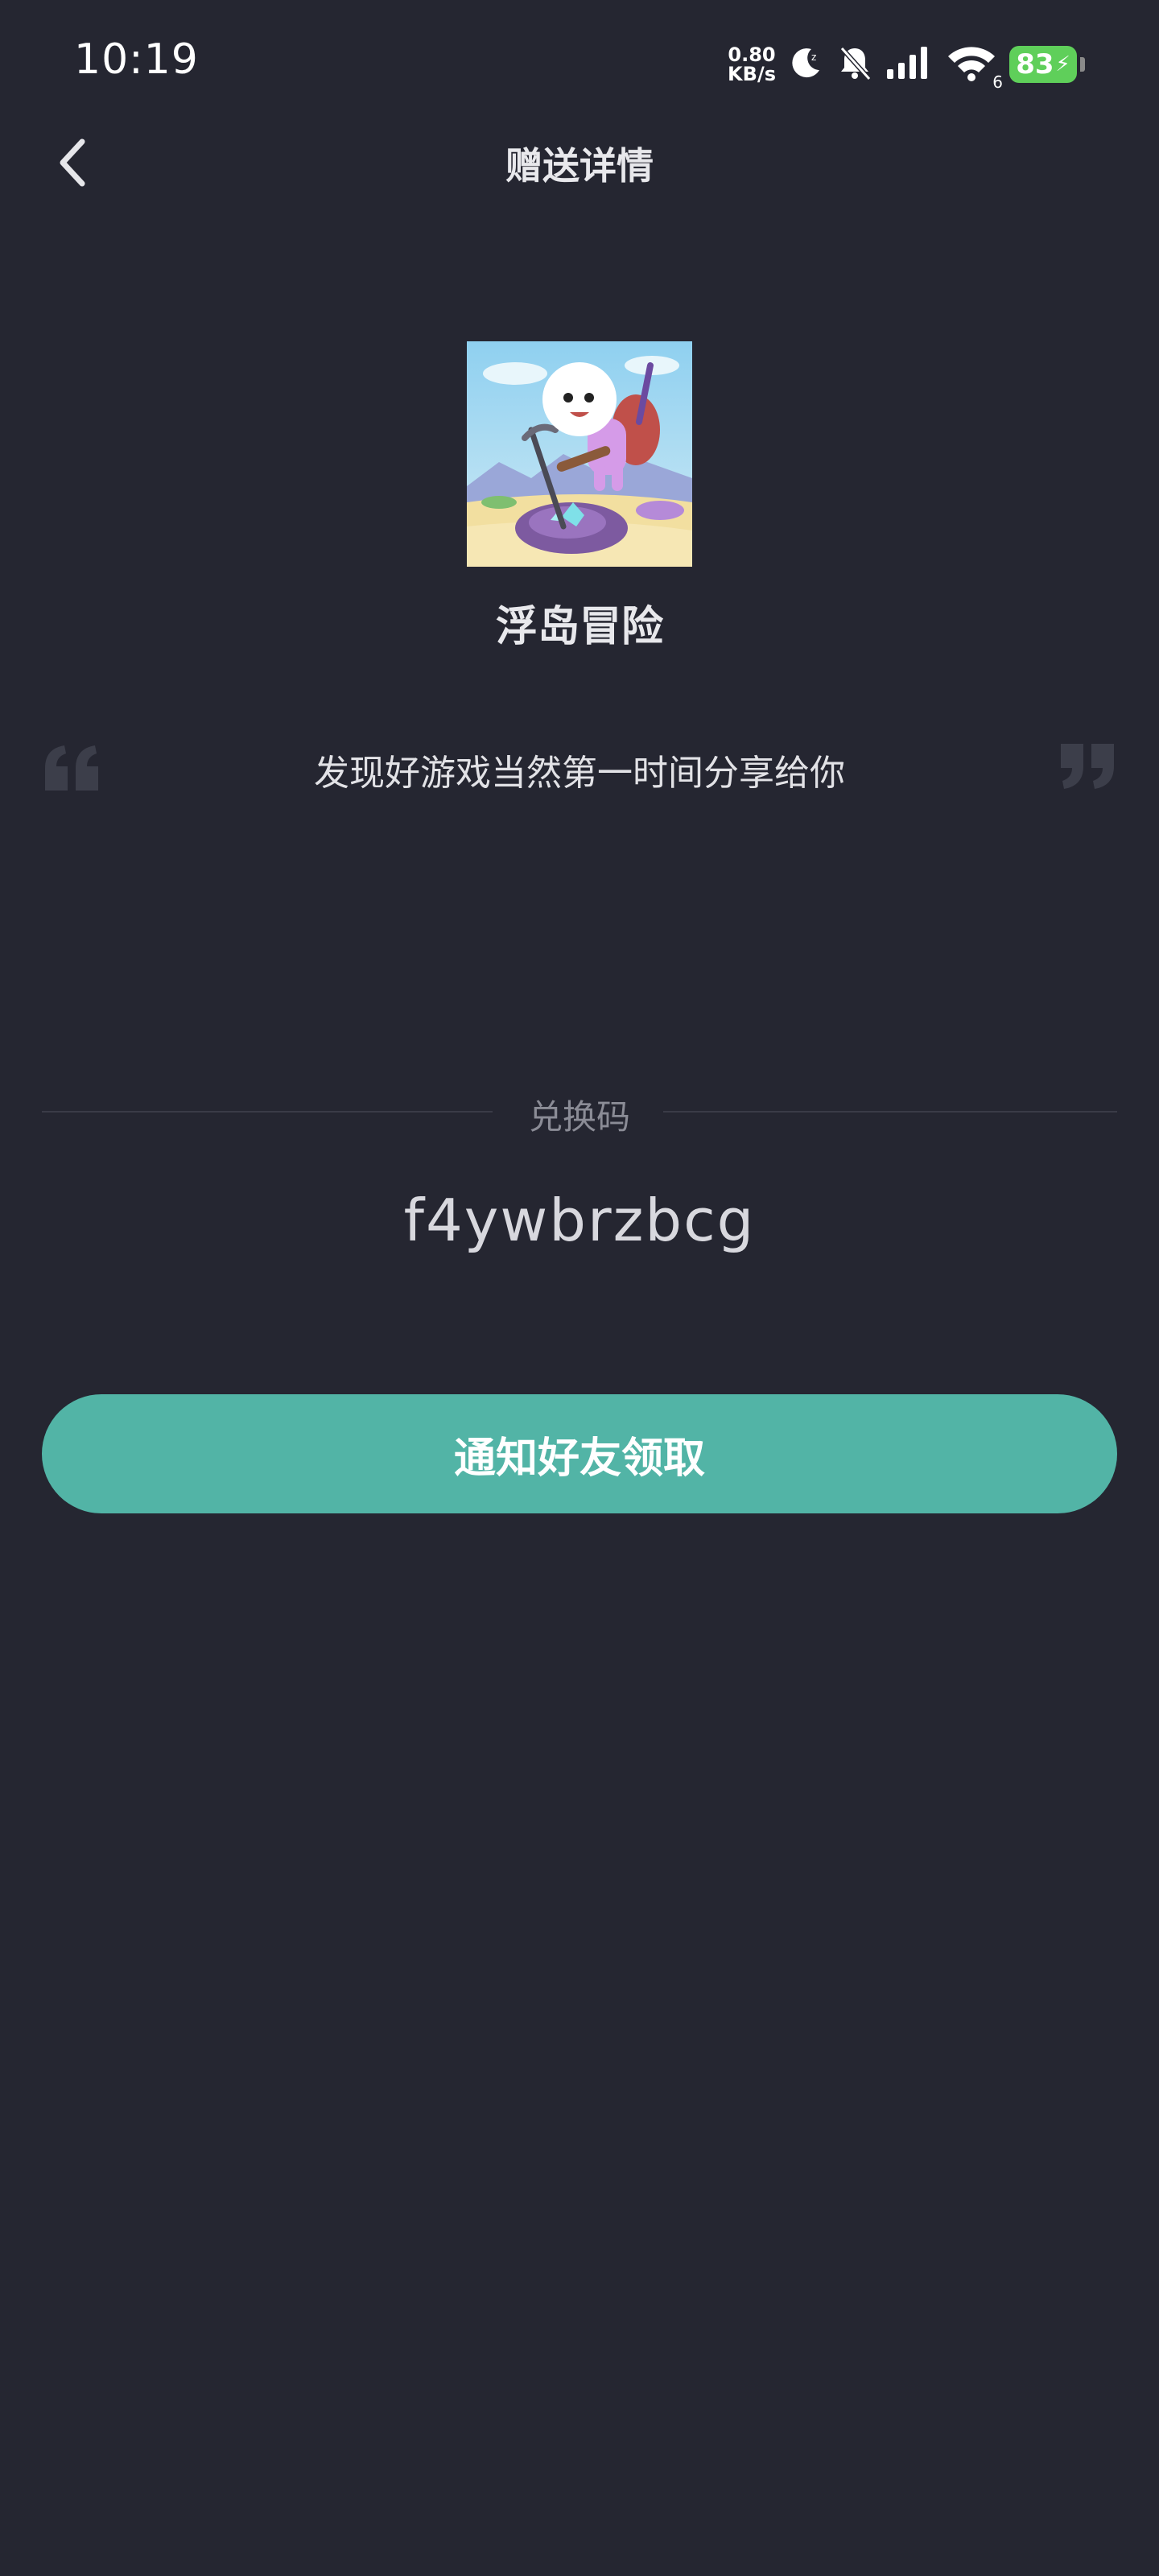 This screenshot has height=2576, width=1159. What do you see at coordinates (1082, 64) in the screenshot?
I see `battery-tip` at bounding box center [1082, 64].